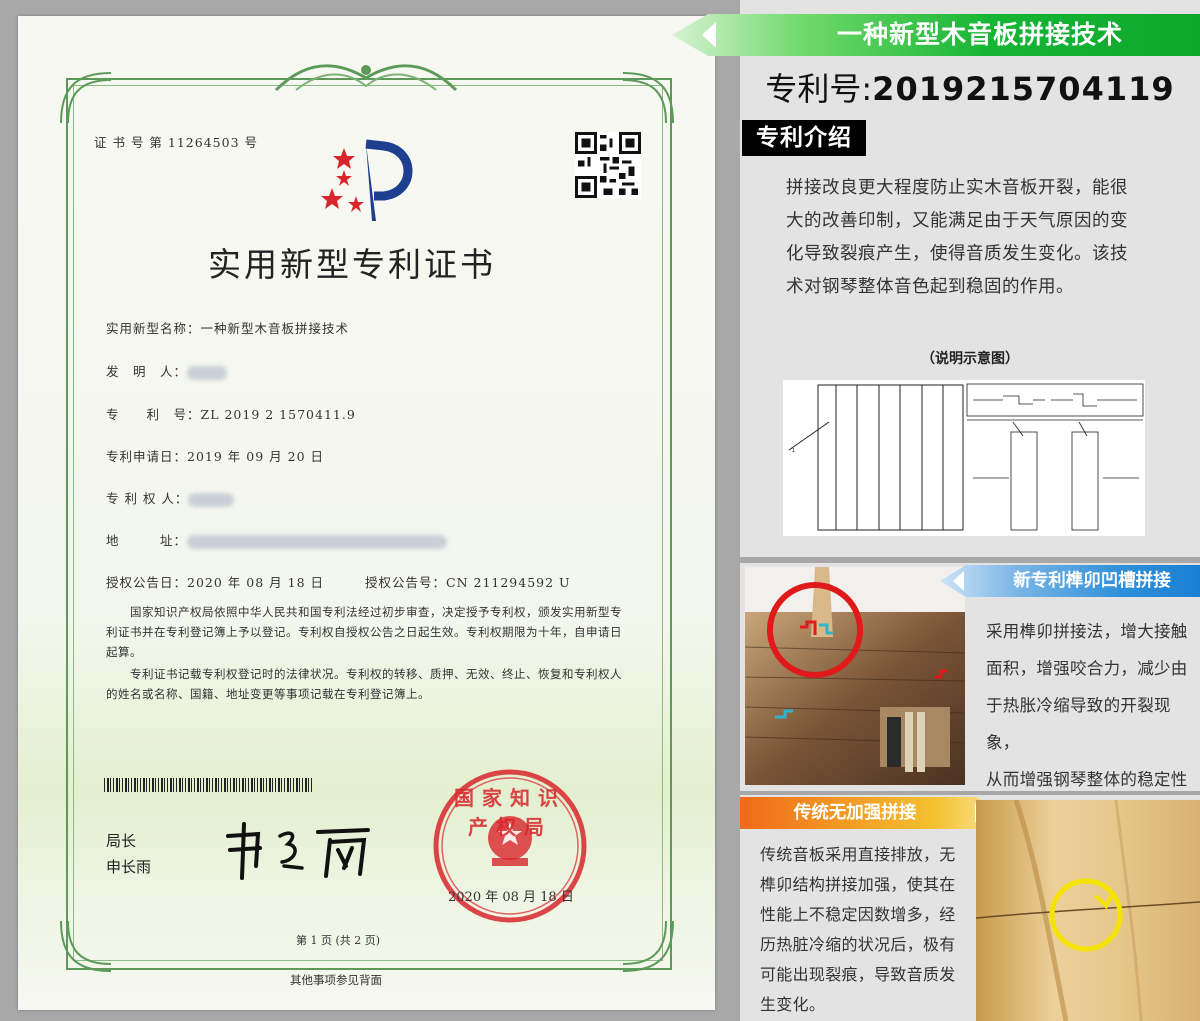 This screenshot has height=1021, width=1200. Describe the element at coordinates (336, 980) in the screenshot. I see `footer-note: 其他事项参见背面` at that location.